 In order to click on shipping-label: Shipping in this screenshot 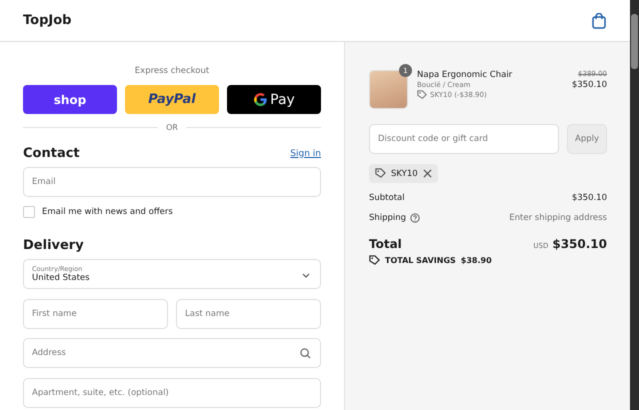, I will do `click(387, 218)`.